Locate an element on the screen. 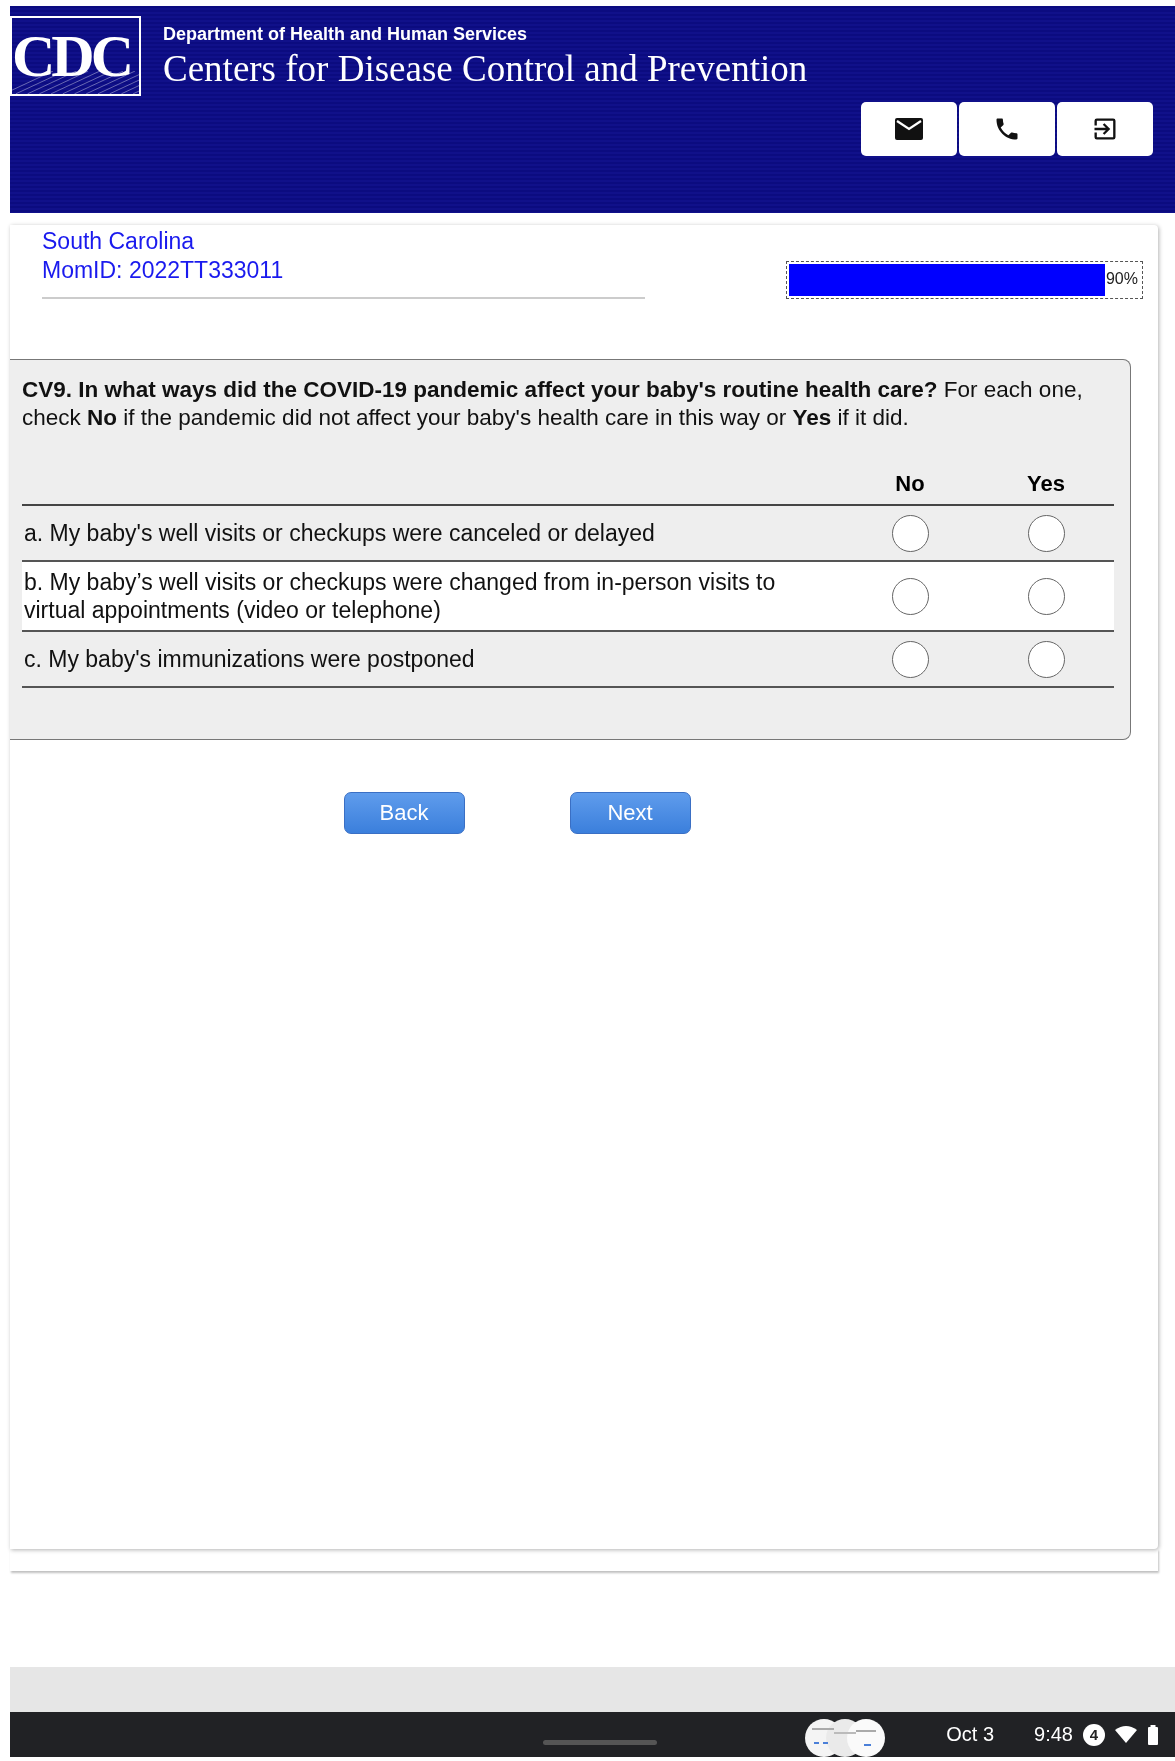 This screenshot has width=1175, height=1761. exit-button is located at coordinates (1105, 129).